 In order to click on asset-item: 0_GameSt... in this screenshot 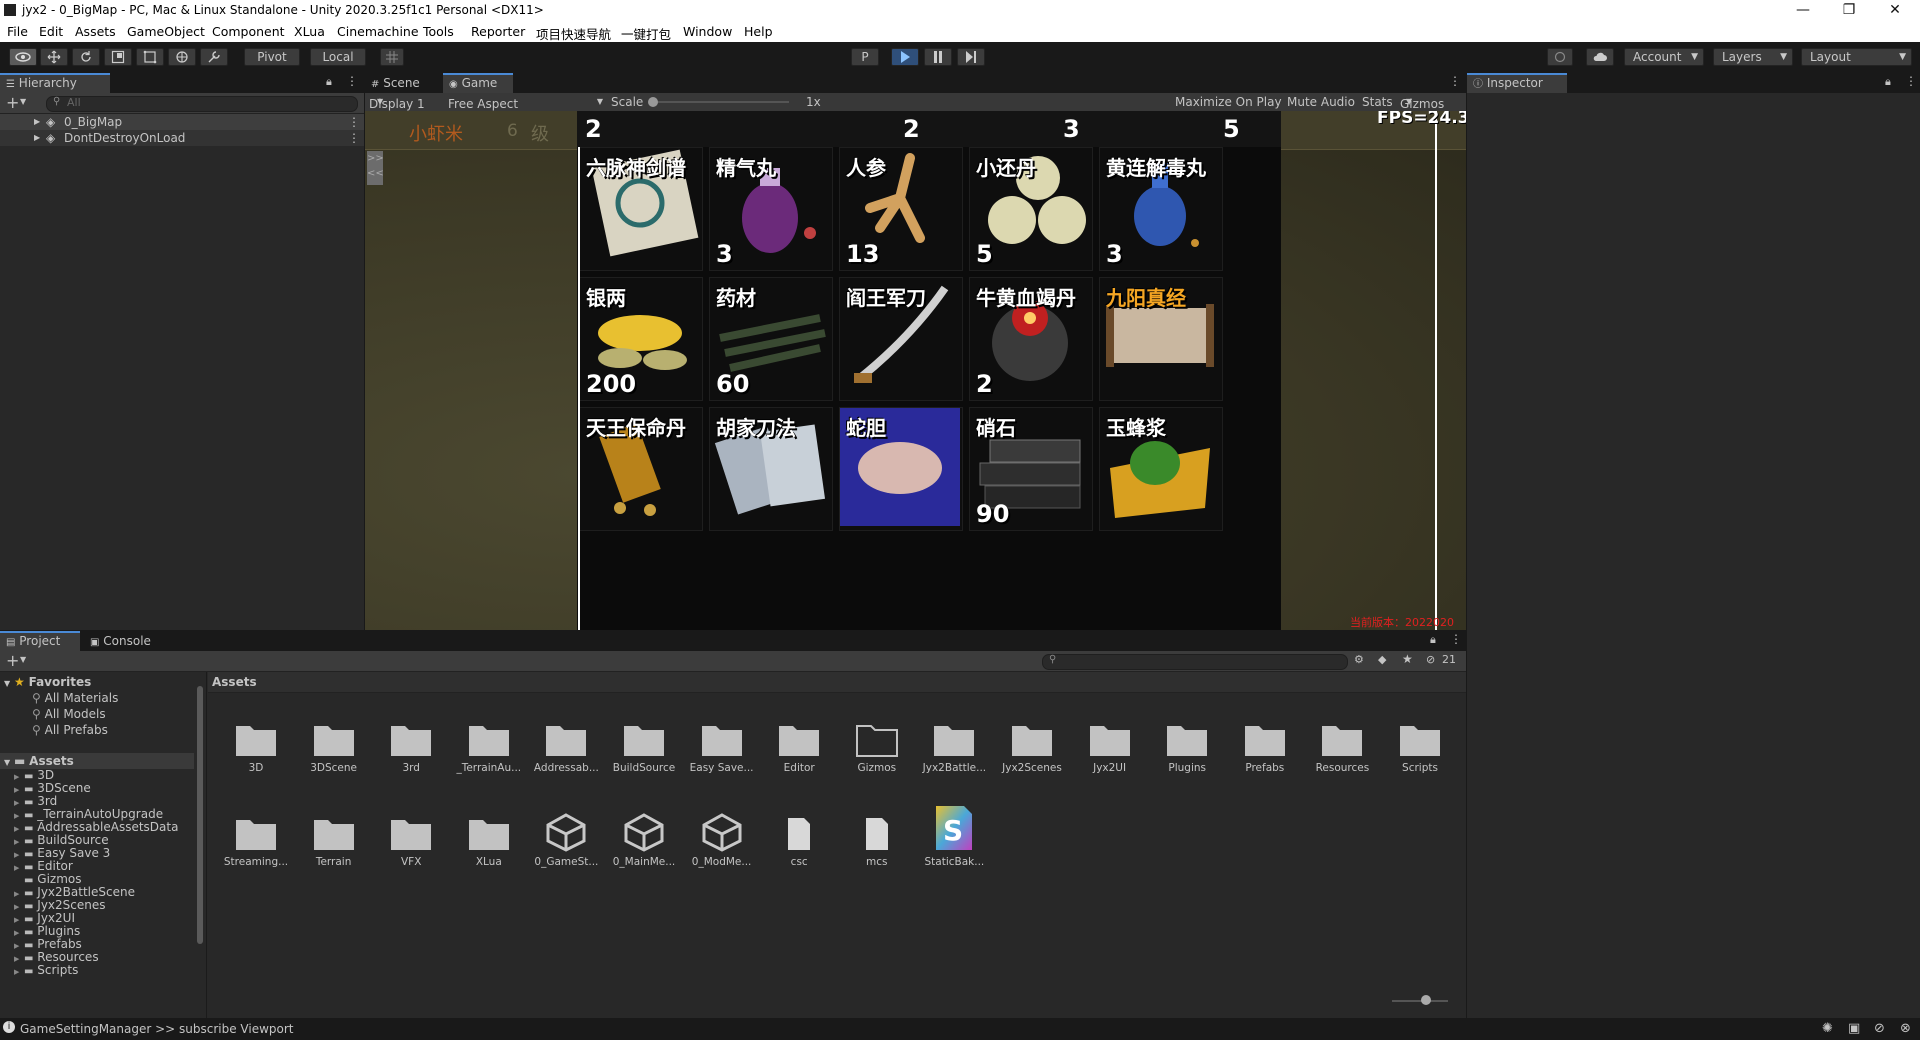, I will do `click(566, 835)`.